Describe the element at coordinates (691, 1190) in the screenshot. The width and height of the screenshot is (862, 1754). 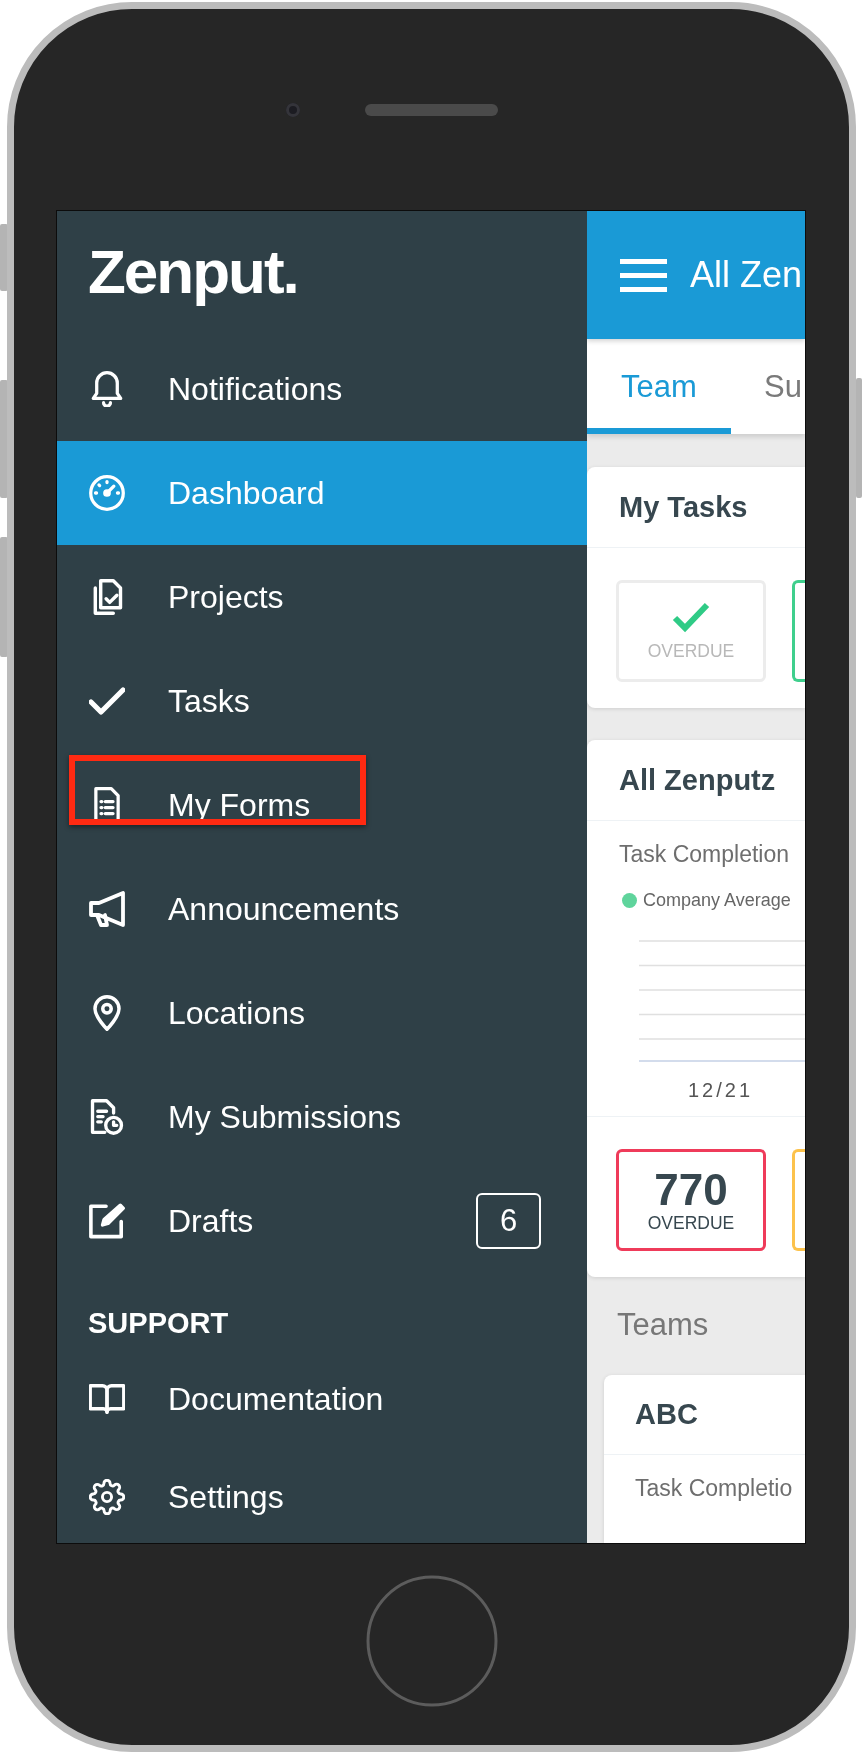
I see `stat-value: 770` at that location.